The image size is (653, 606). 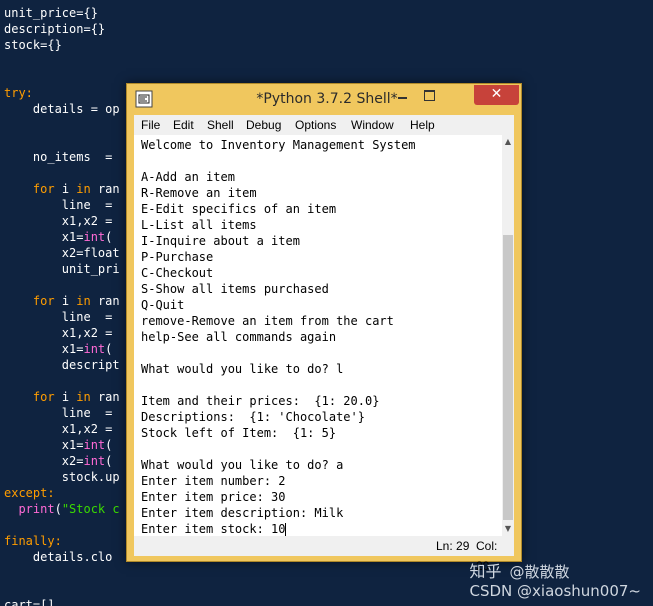 What do you see at coordinates (220, 125) in the screenshot?
I see `menu-shell: Shell` at bounding box center [220, 125].